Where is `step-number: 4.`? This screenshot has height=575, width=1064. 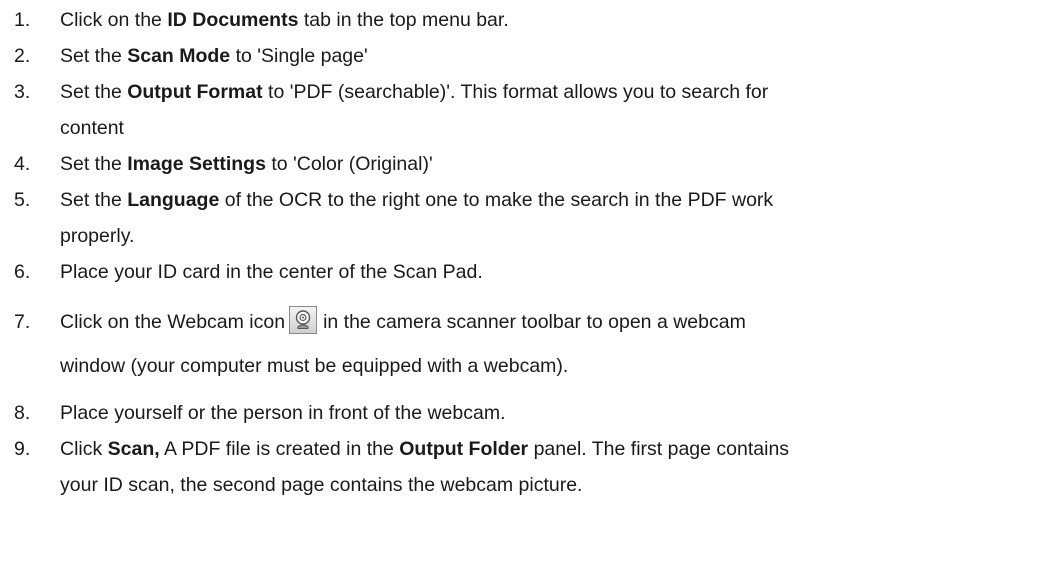 step-number: 4. is located at coordinates (22, 164).